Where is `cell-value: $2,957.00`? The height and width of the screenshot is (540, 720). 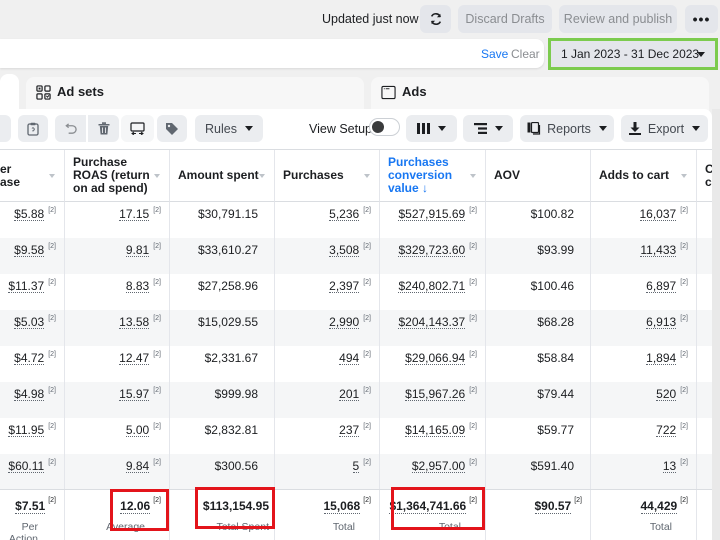 cell-value: $2,957.00 is located at coordinates (438, 466).